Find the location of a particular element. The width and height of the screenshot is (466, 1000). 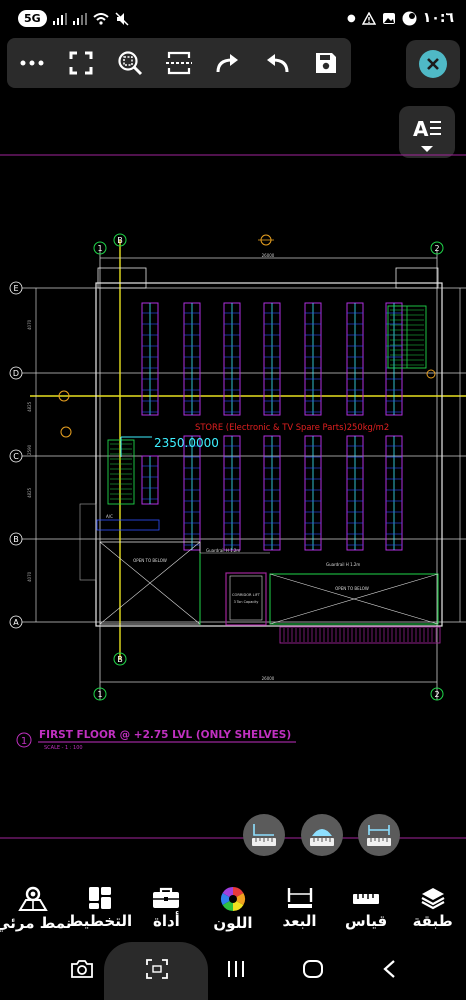

menu-layout: التخطيط is located at coordinates (100, 908).